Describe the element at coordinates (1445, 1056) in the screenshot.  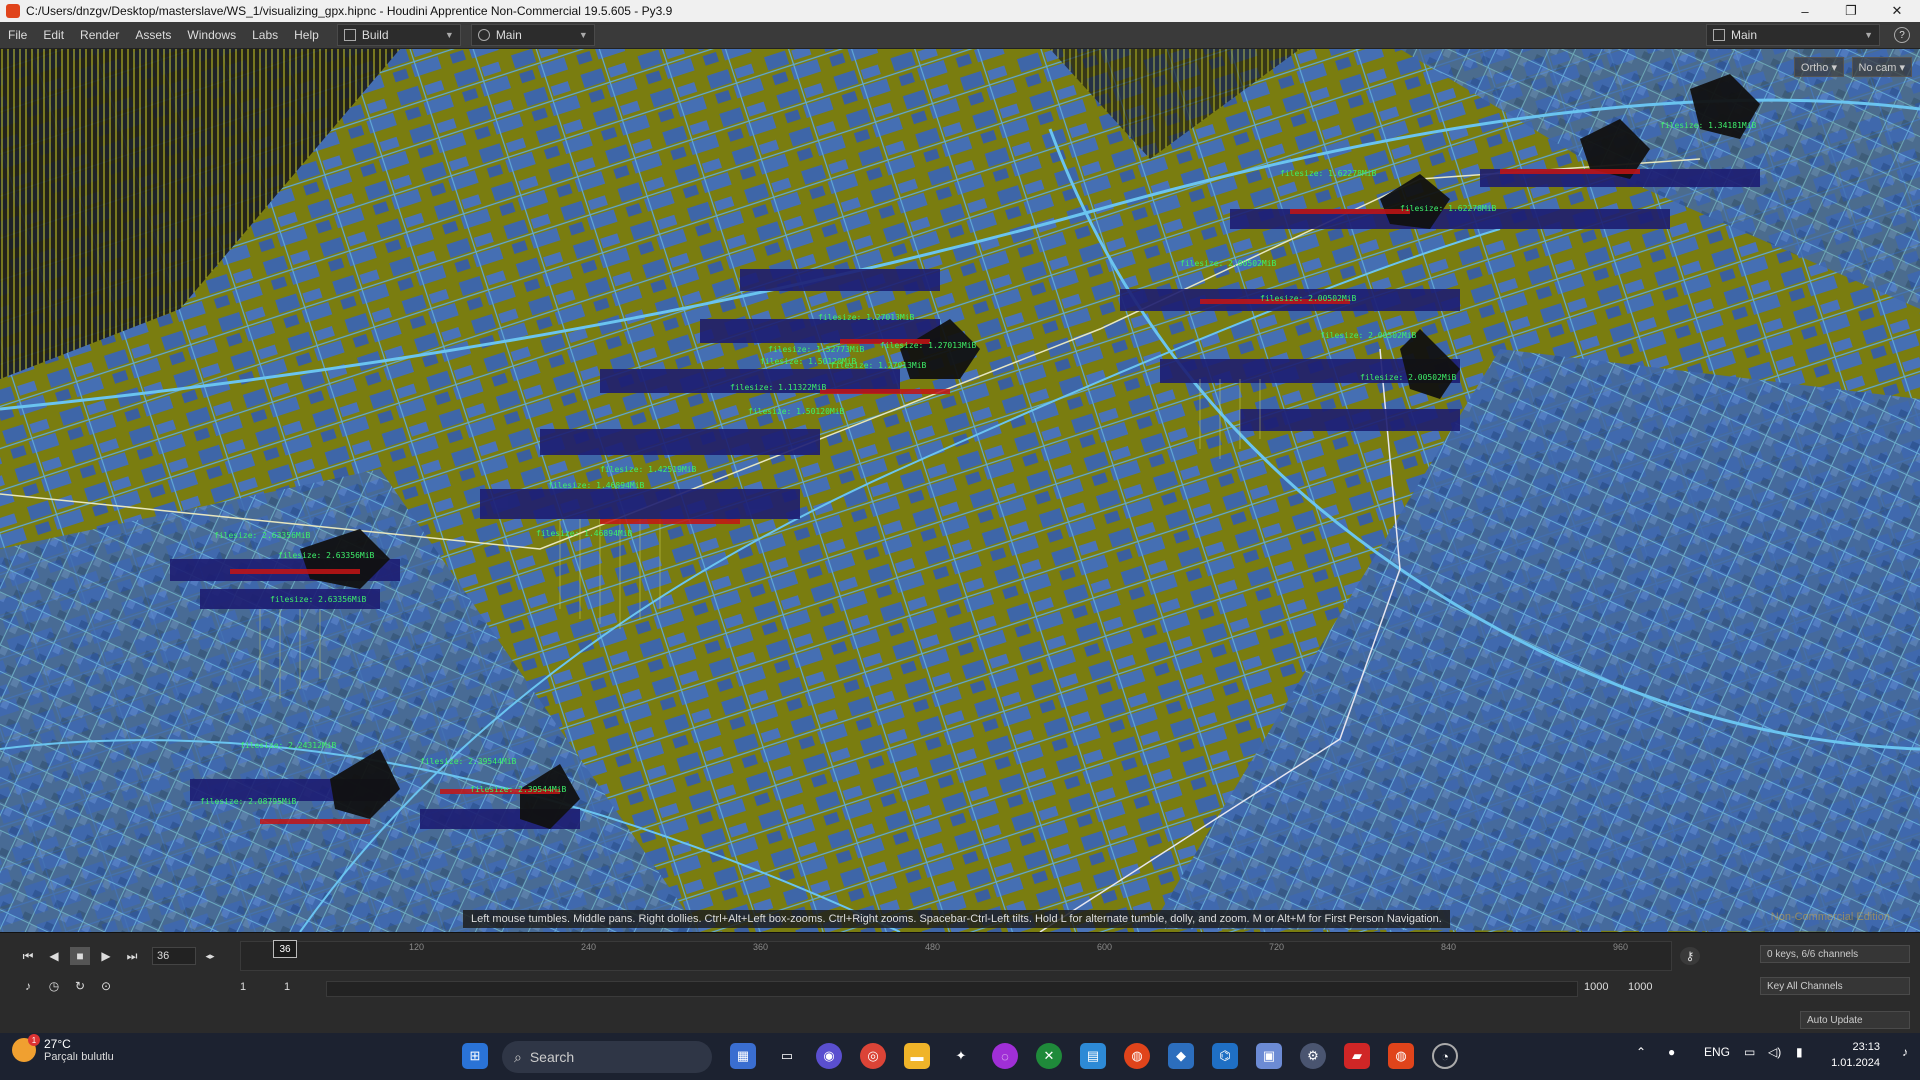
I see `recorder-icon: ◔` at that location.